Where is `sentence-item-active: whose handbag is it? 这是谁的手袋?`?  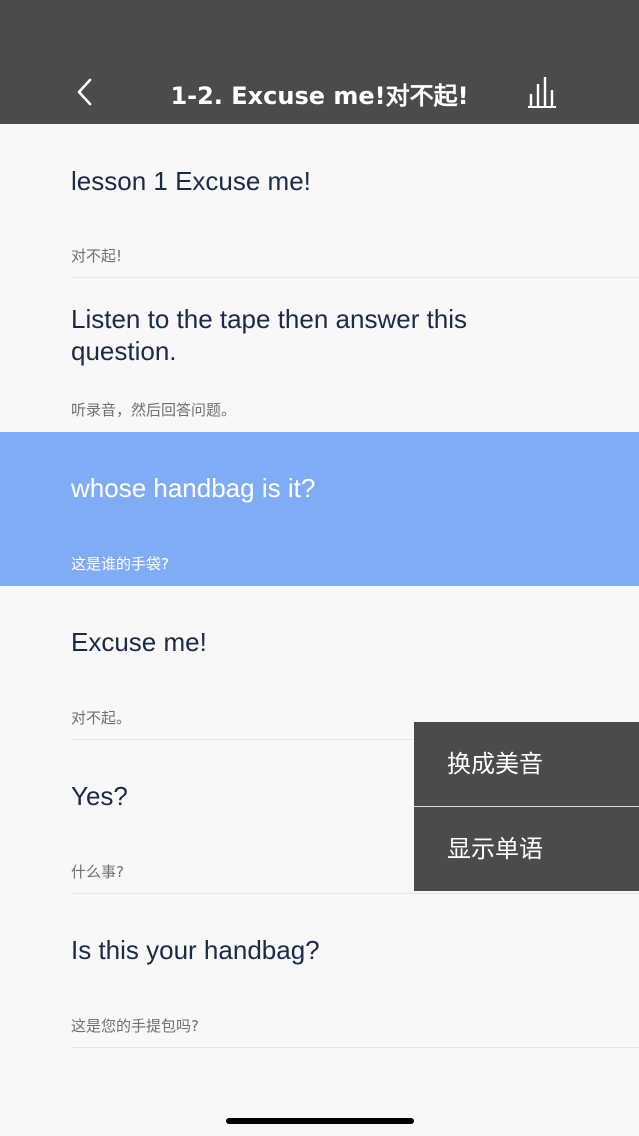 sentence-item-active: whose handbag is it? 这是谁的手袋? is located at coordinates (319, 509).